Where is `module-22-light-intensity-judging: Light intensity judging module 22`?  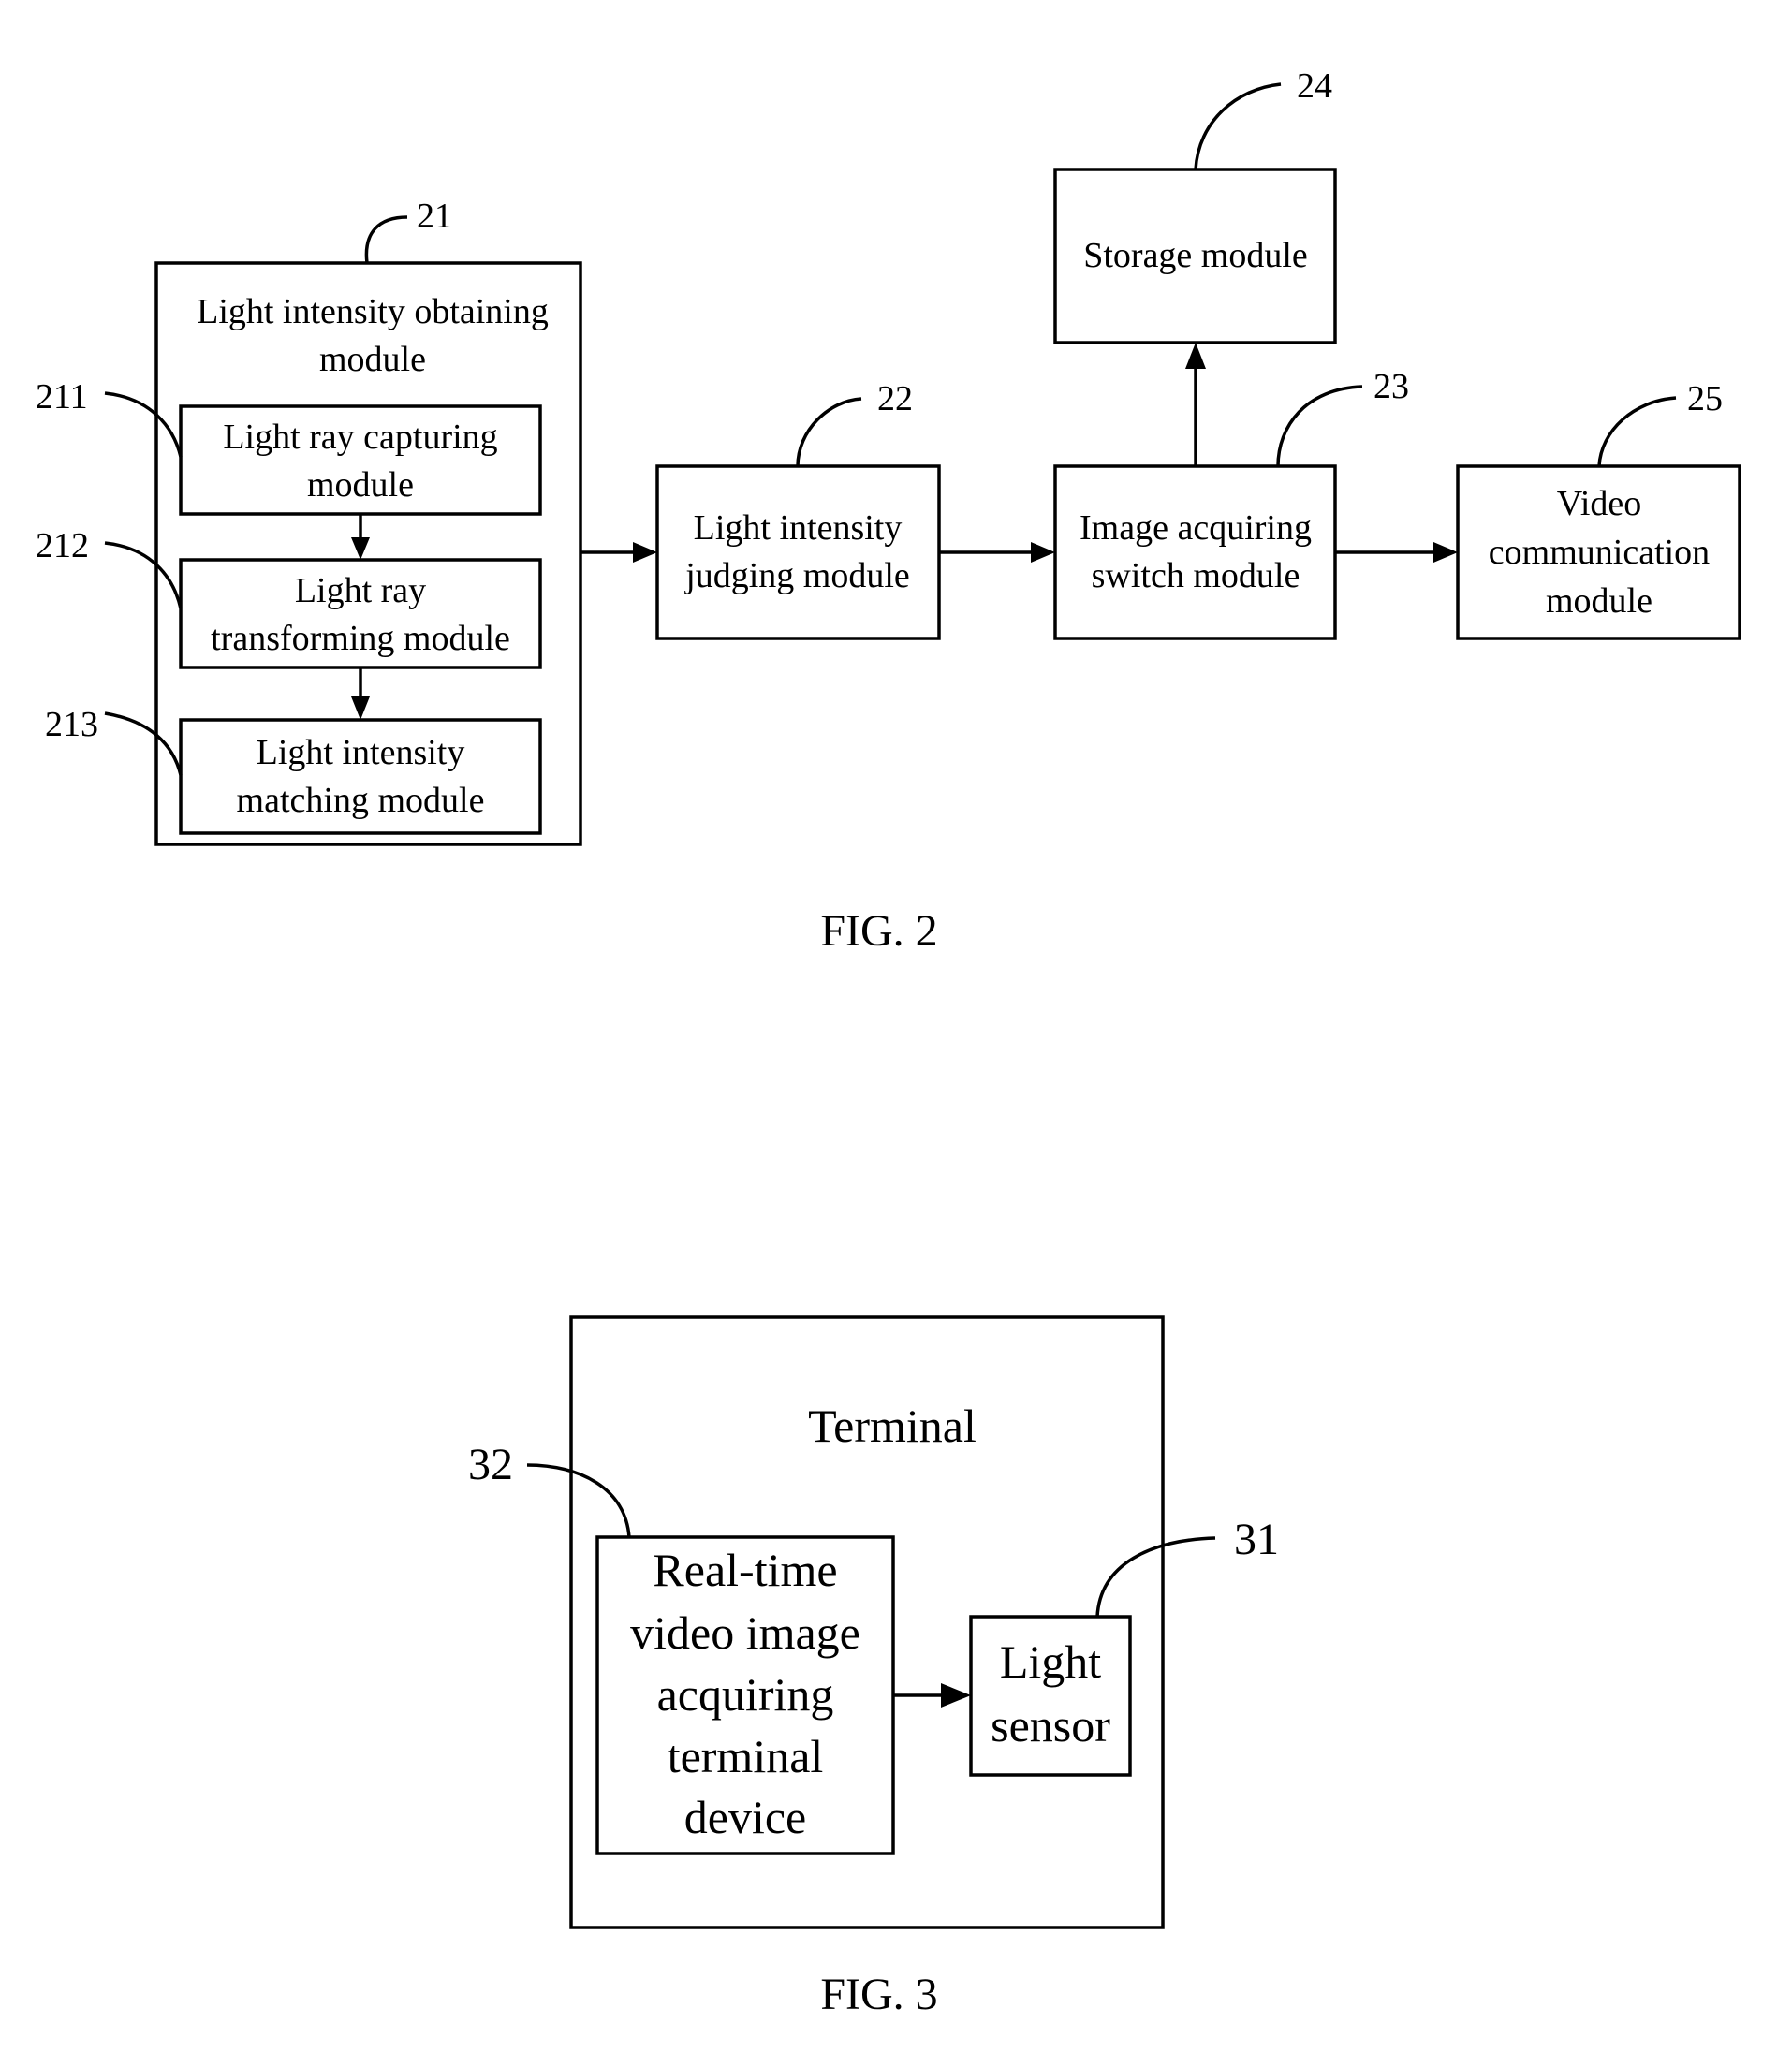
module-22-light-intensity-judging: Light intensity judging module 22 is located at coordinates (798, 509).